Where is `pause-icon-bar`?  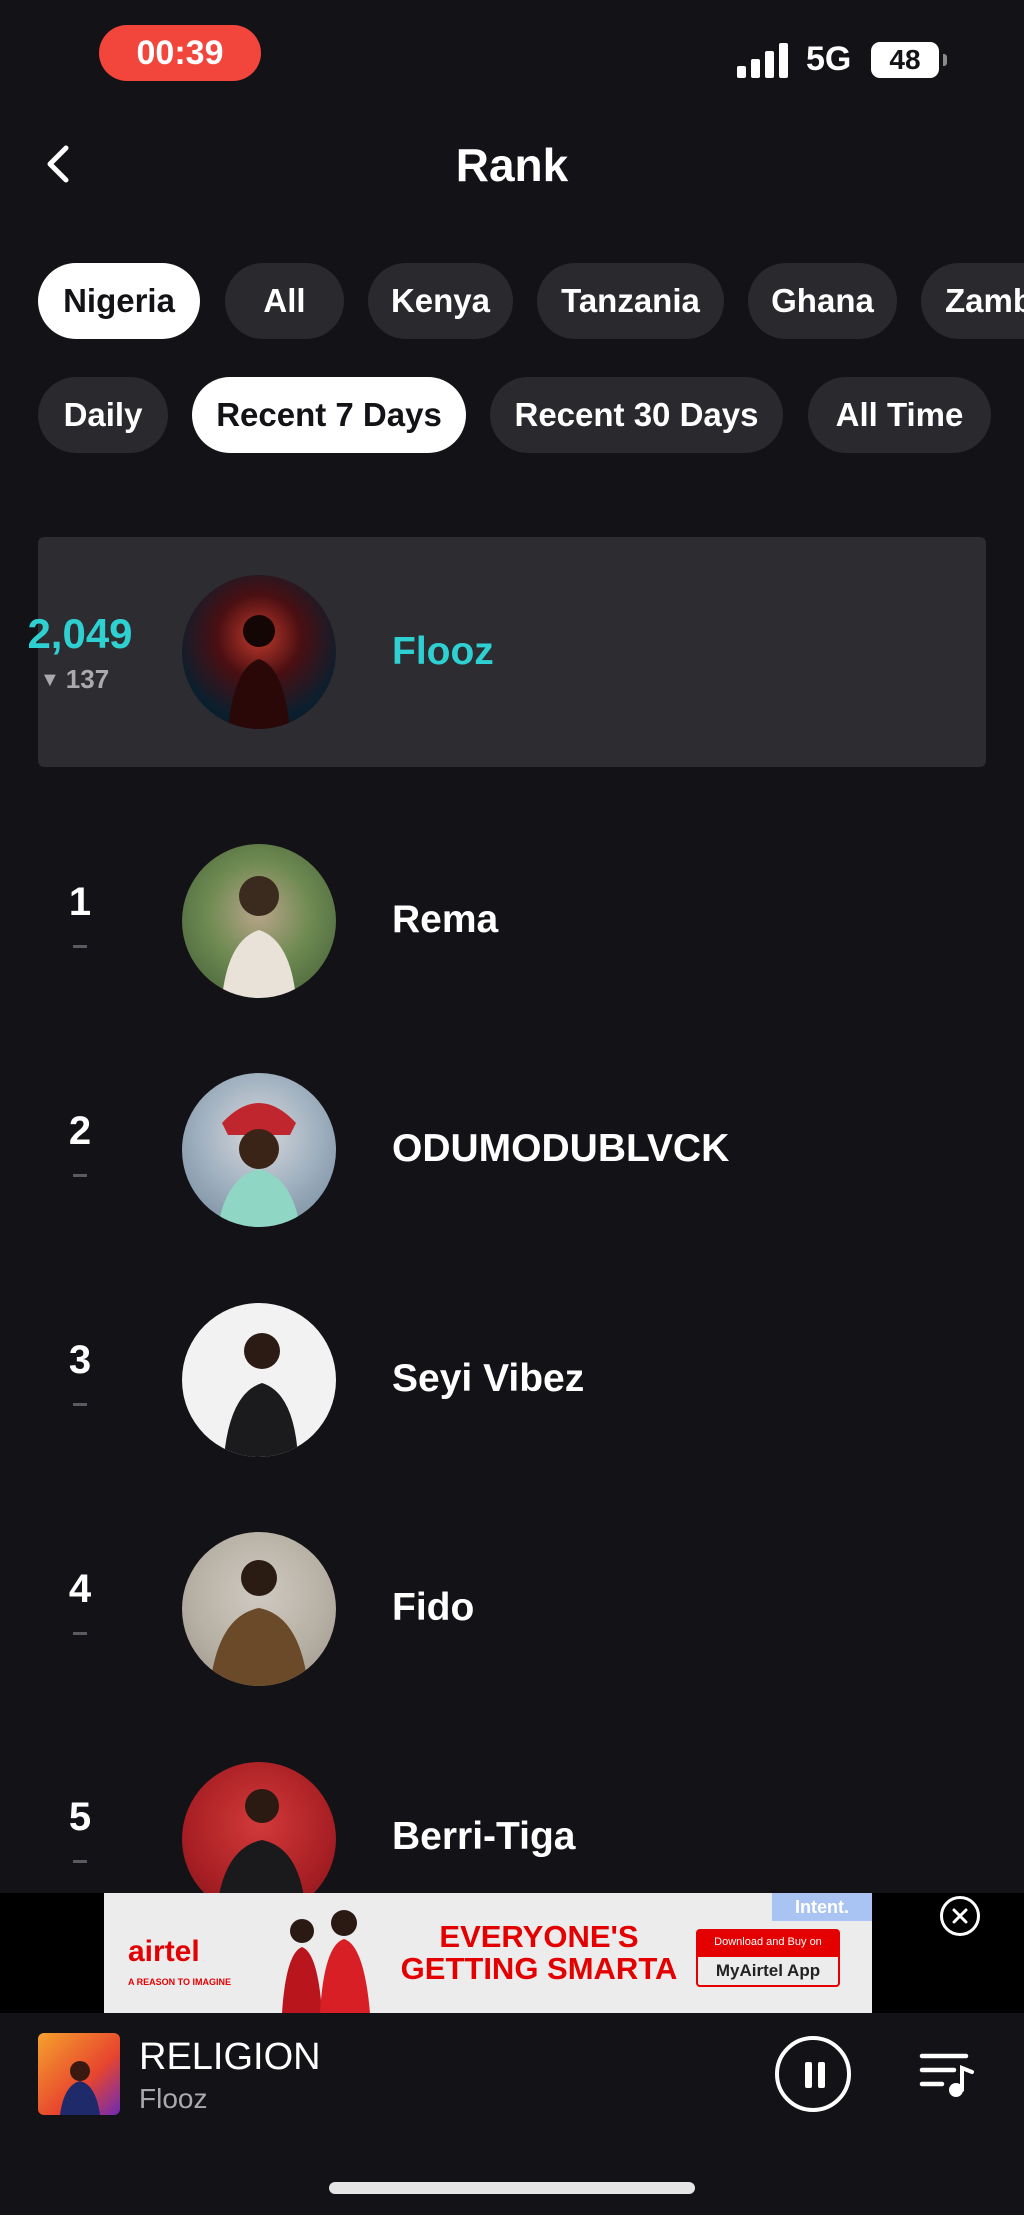
pause-icon-bar is located at coordinates (821, 2075).